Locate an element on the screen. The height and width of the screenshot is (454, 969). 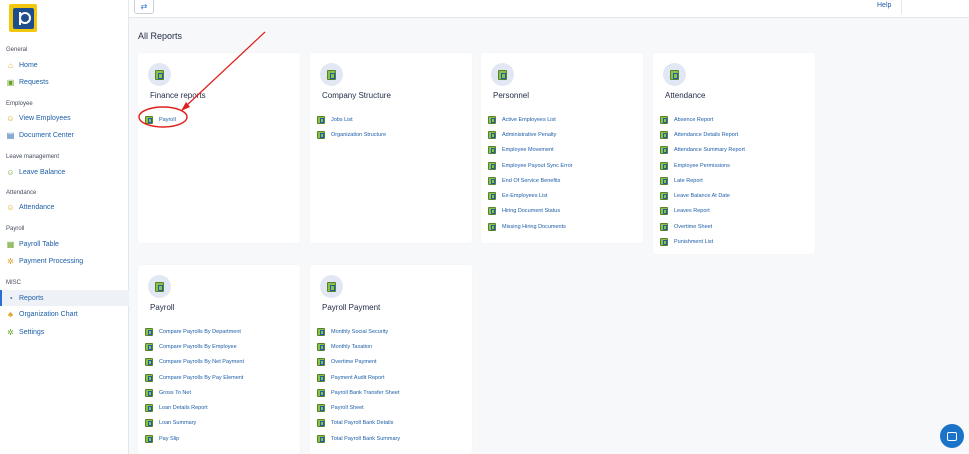
report-link: Gross To Net is located at coordinates (194, 392).